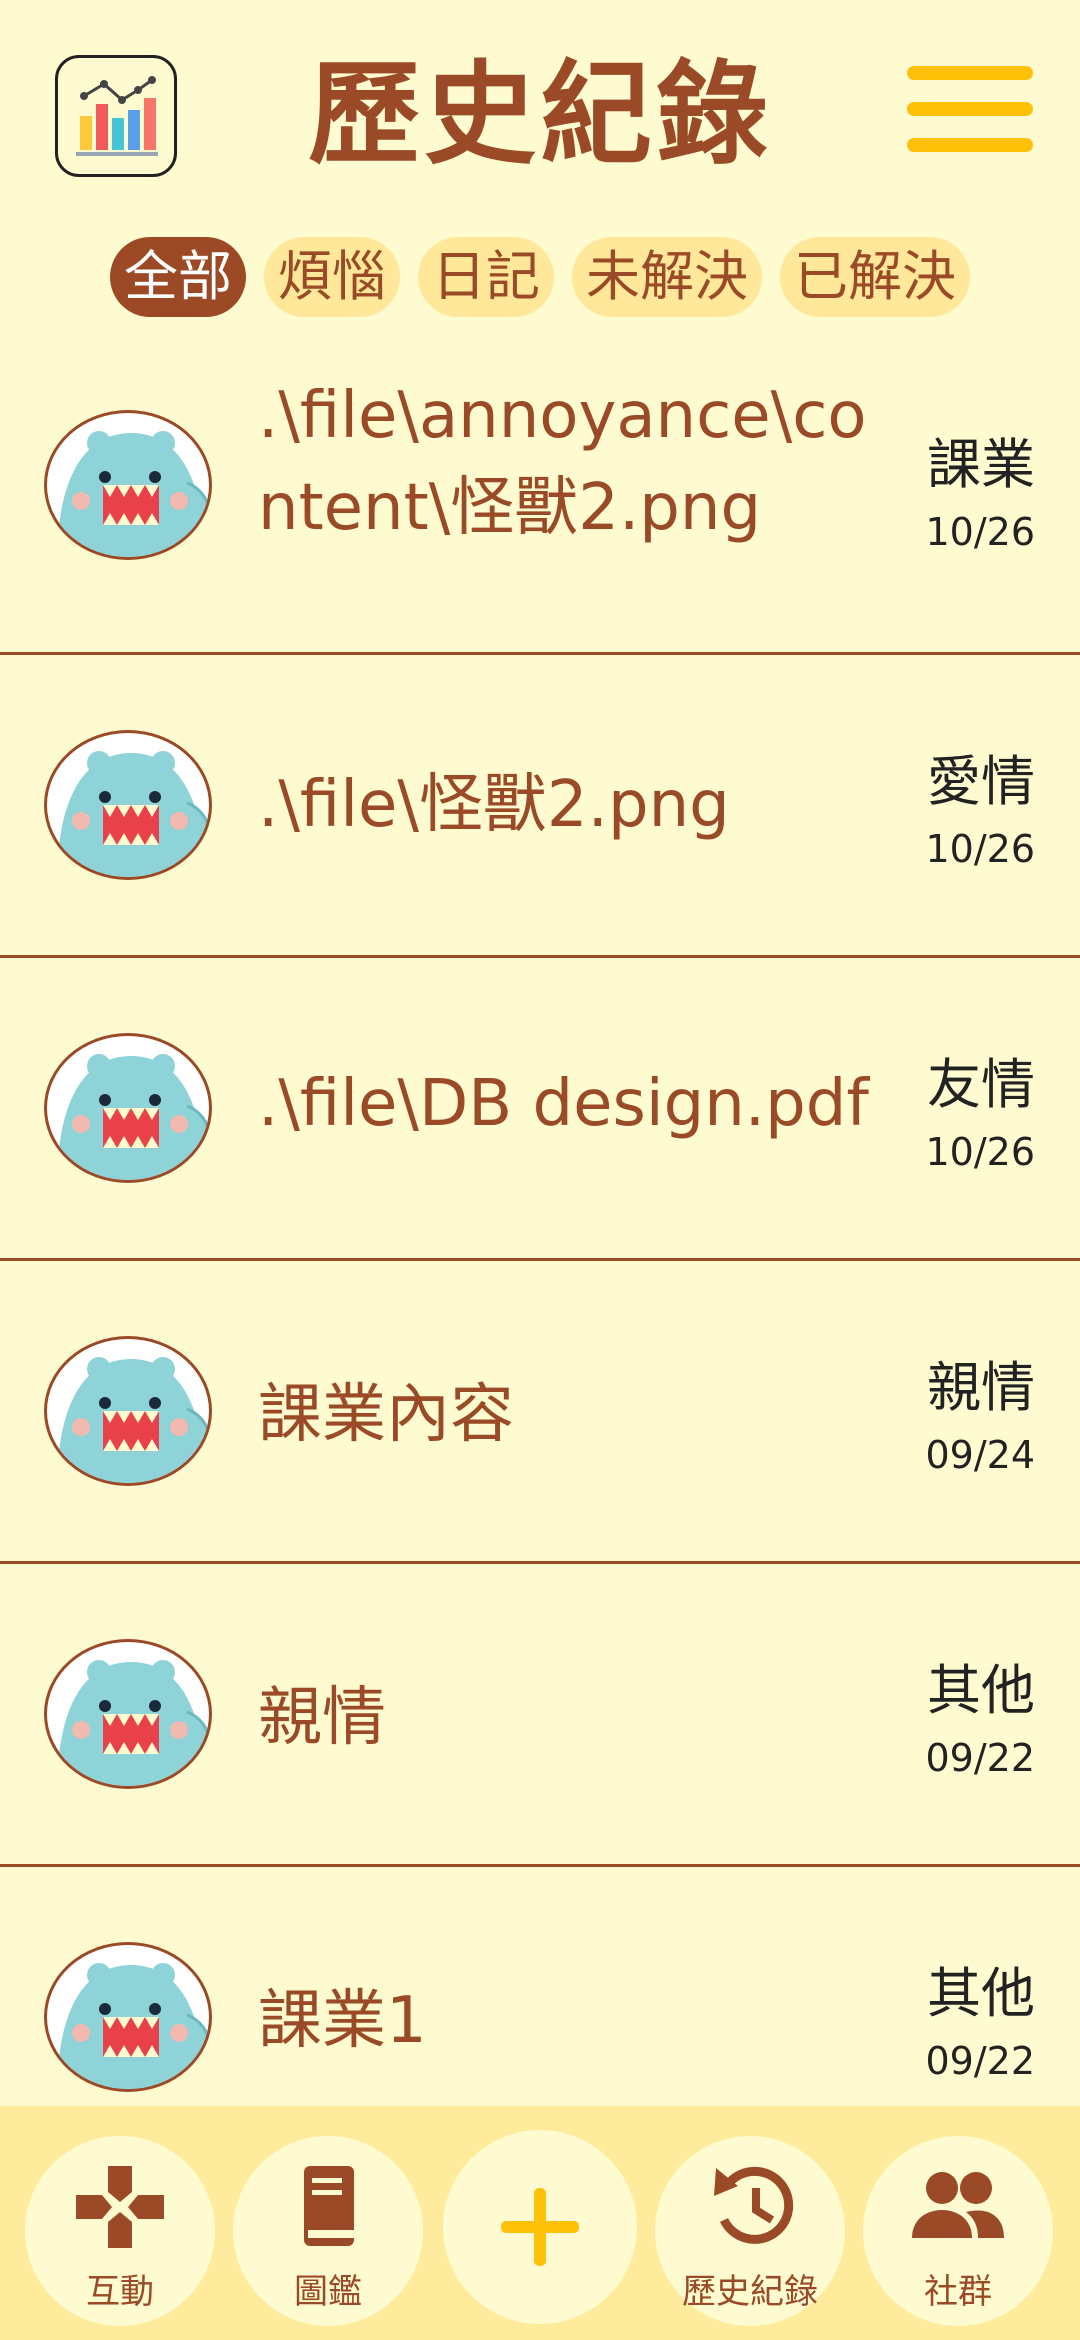 The height and width of the screenshot is (2340, 1080). Describe the element at coordinates (342, 2021) in the screenshot. I see `record-title: 課業1` at that location.